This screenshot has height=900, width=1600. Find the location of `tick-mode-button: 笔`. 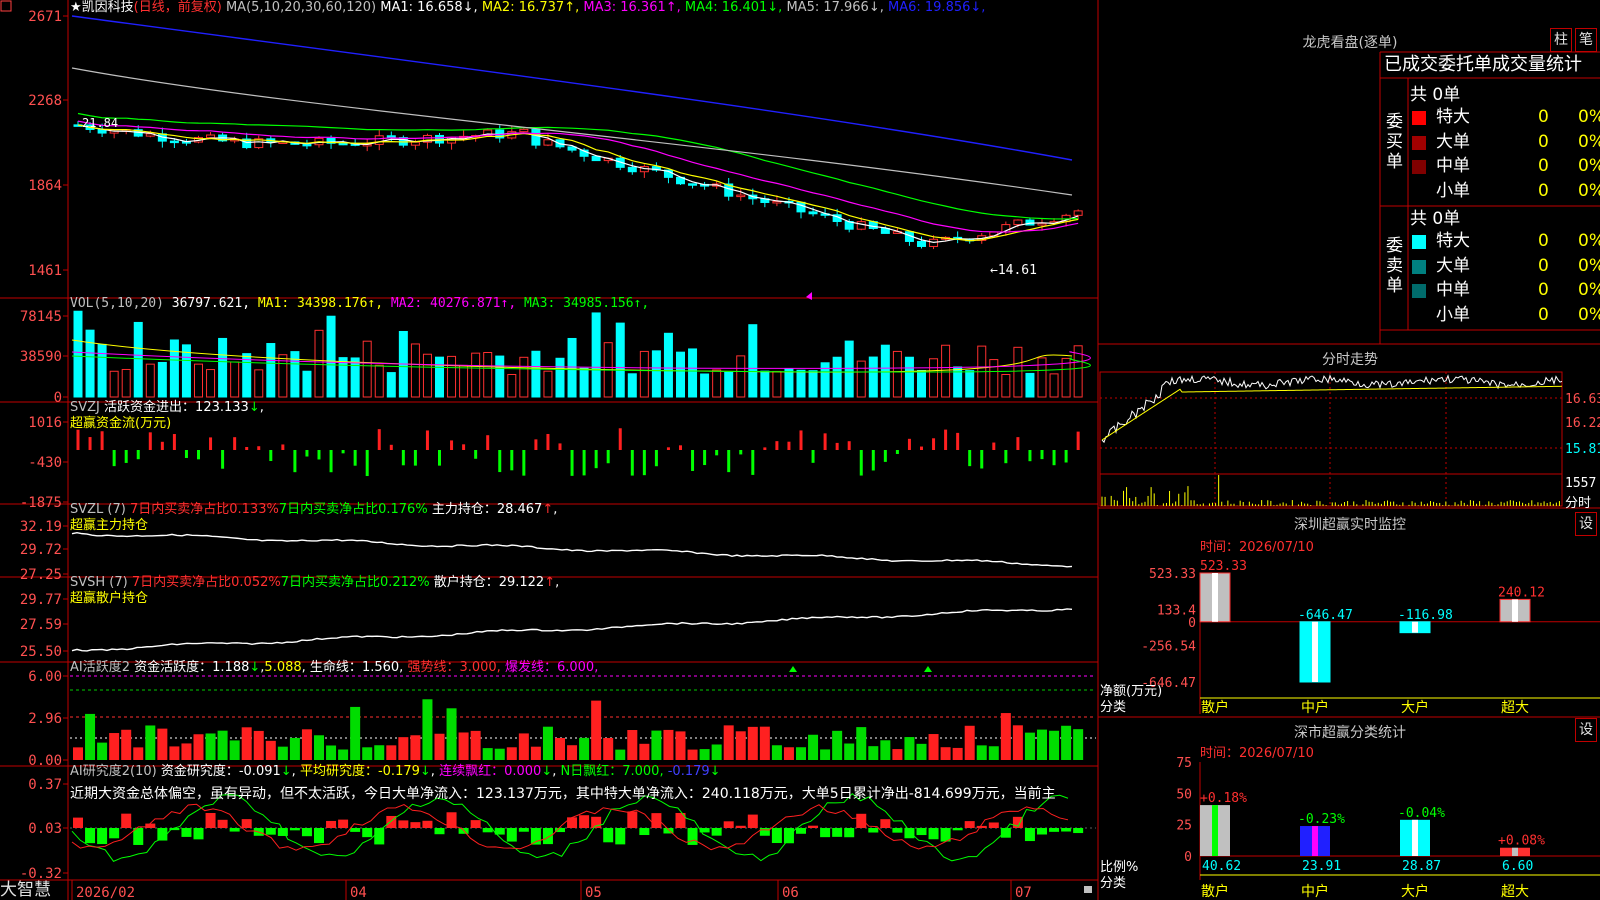

tick-mode-button: 笔 is located at coordinates (1586, 40).